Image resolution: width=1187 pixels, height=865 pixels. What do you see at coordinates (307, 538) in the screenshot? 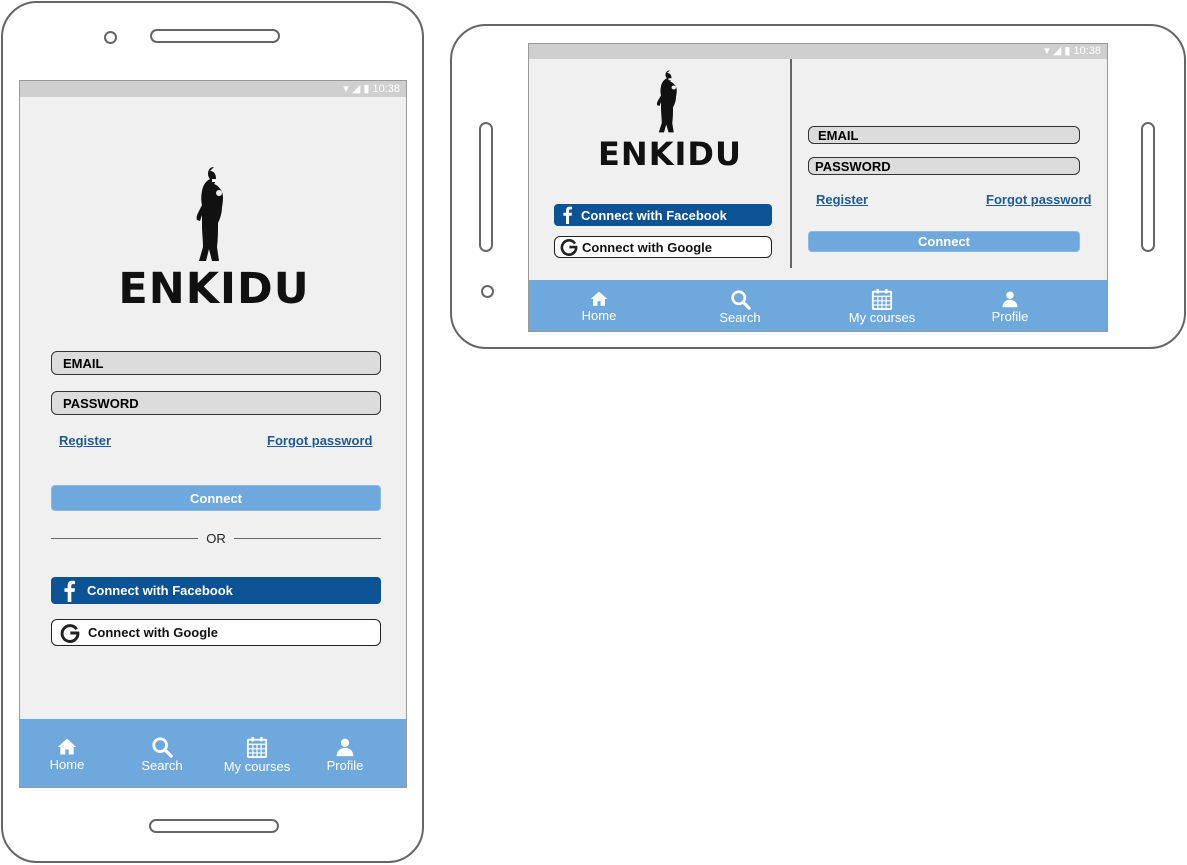
I see `or-line-right` at bounding box center [307, 538].